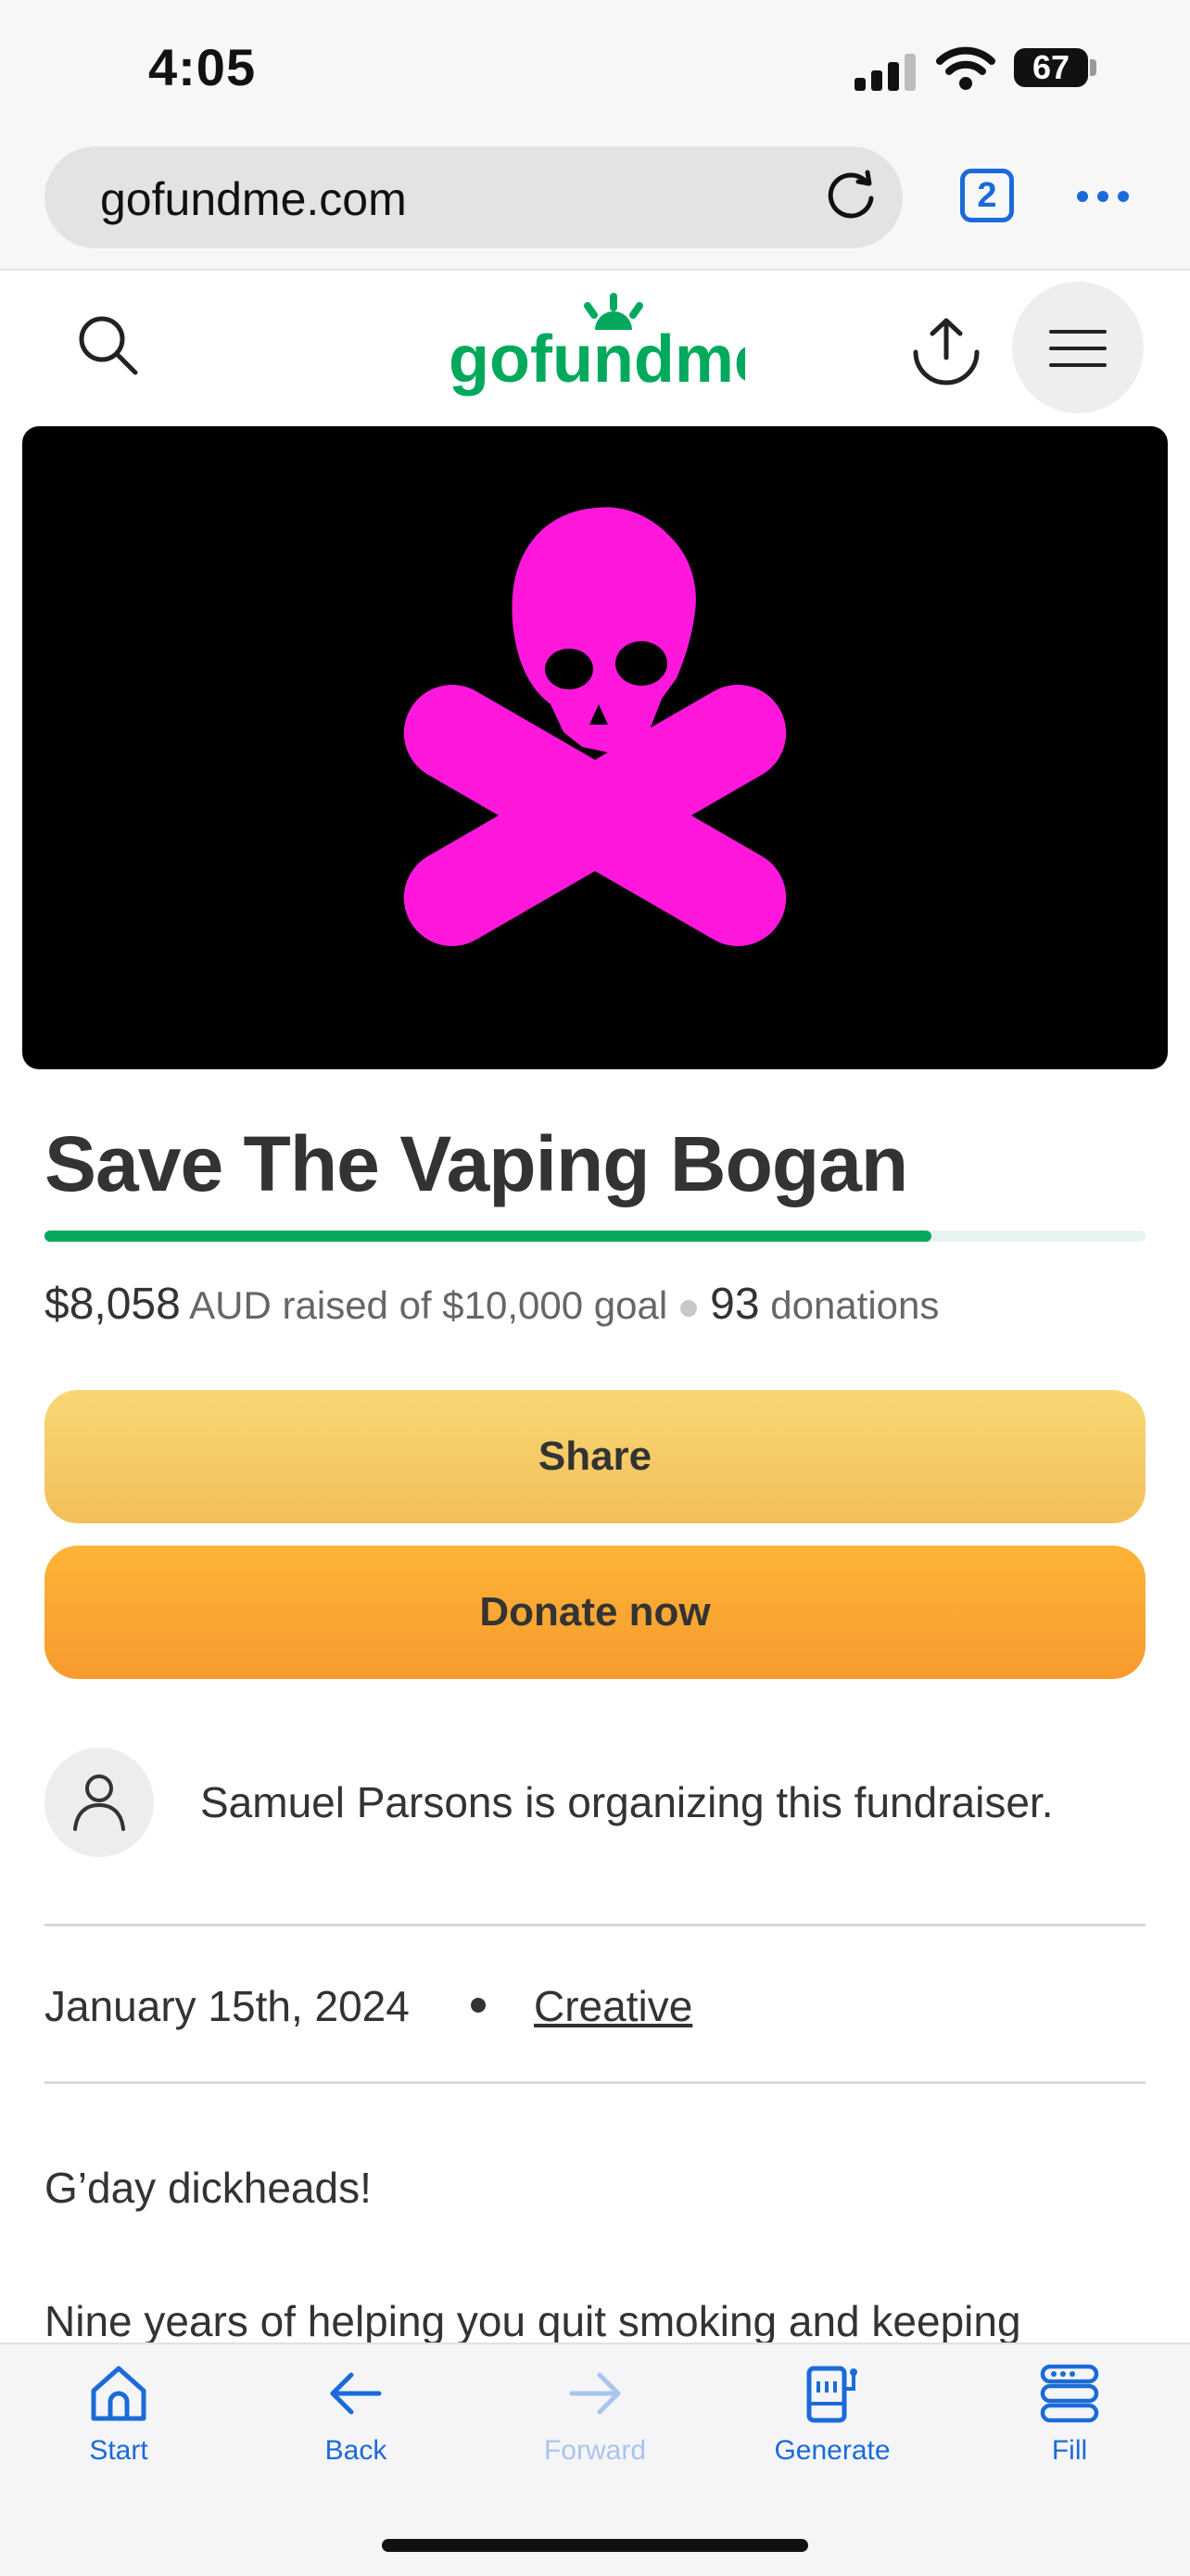 Image resolution: width=1190 pixels, height=2576 pixels. Describe the element at coordinates (355, 2421) in the screenshot. I see `toolbar-back-button: Back` at that location.